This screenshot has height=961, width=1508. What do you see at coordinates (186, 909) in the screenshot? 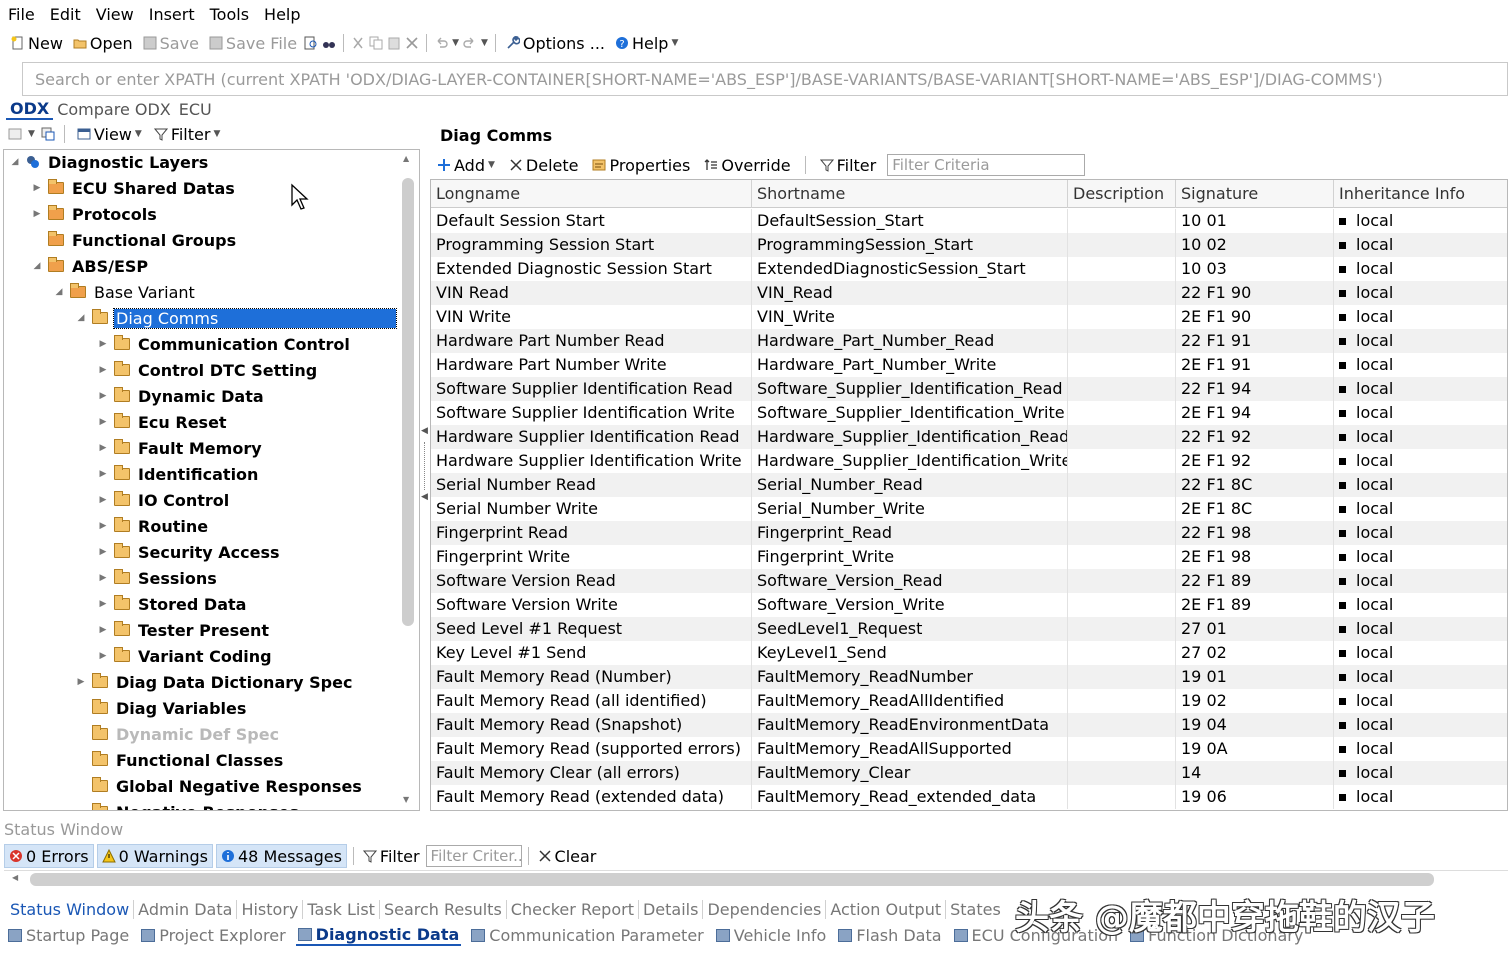
I see `tab-admin-data: Admin Data` at bounding box center [186, 909].